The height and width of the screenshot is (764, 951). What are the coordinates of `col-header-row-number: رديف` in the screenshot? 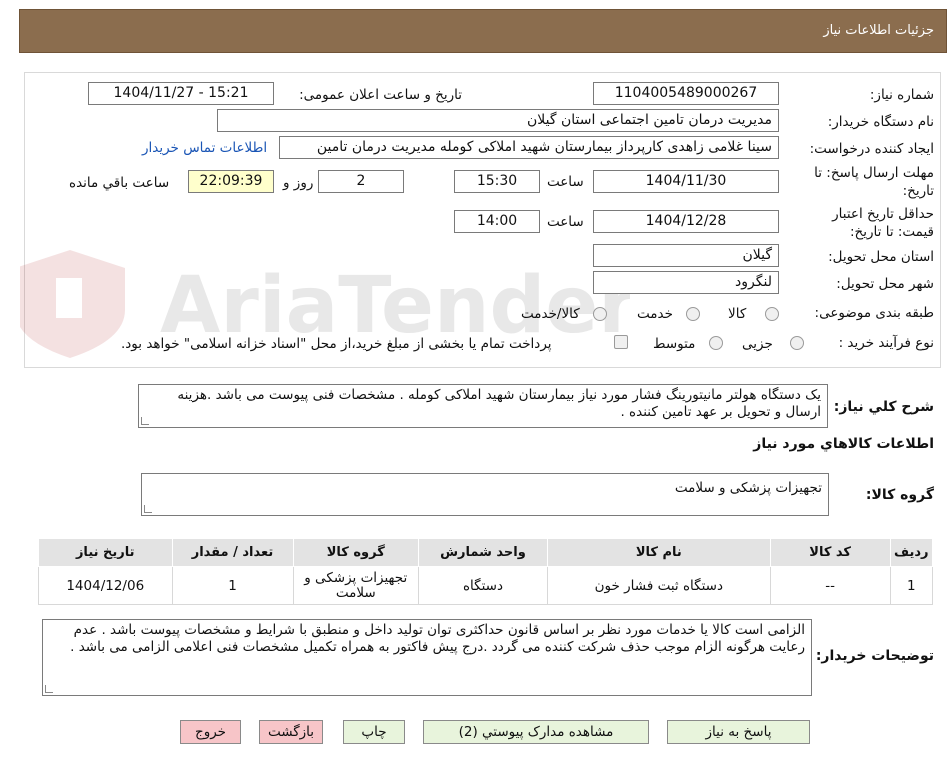 It's located at (911, 552).